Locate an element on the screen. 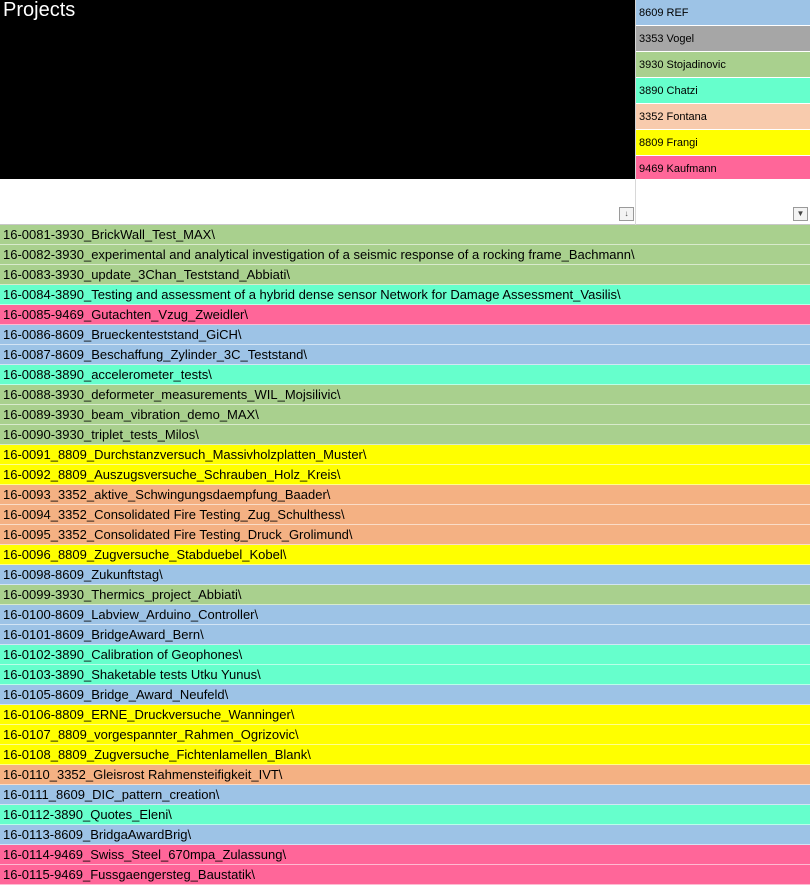 The image size is (810, 885). project-row: 16-0102-3890_Calibration of Geophones\ is located at coordinates (405, 655).